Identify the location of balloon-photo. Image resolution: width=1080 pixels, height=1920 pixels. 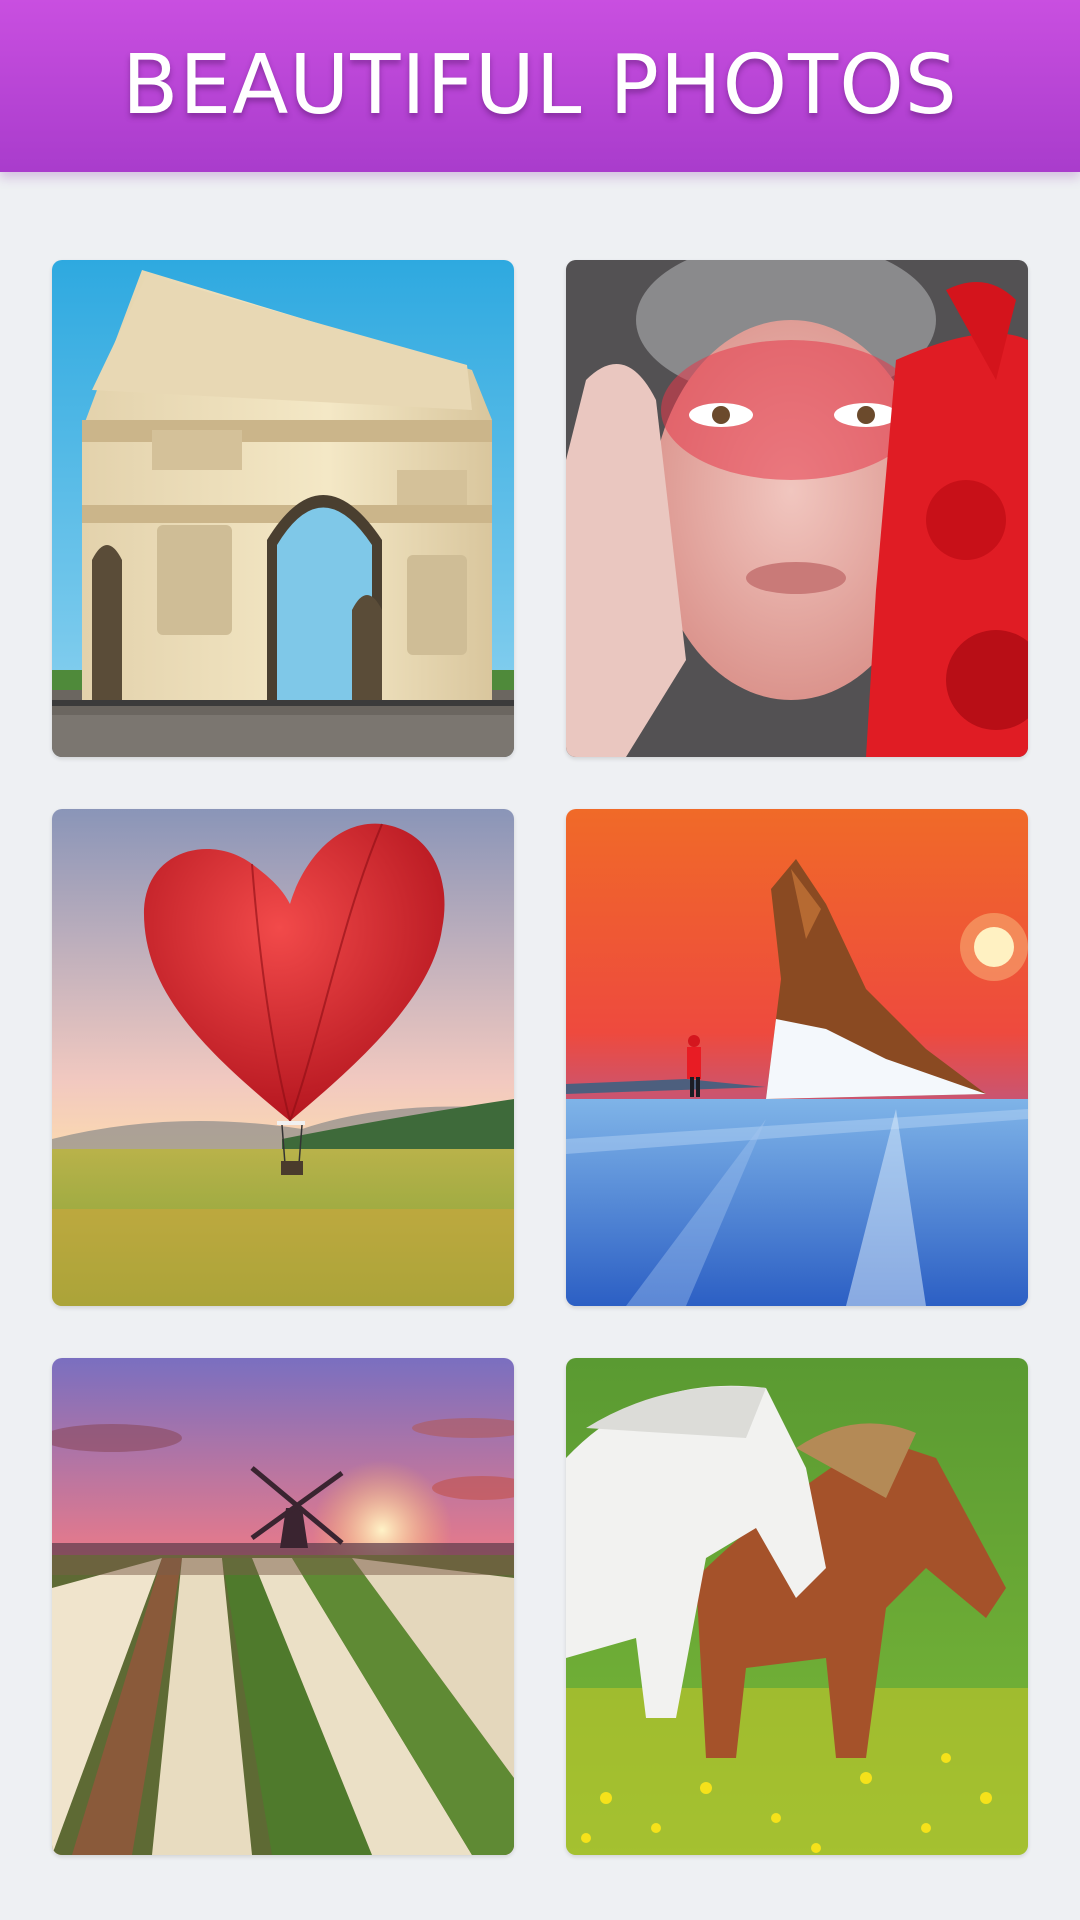
(283, 1057).